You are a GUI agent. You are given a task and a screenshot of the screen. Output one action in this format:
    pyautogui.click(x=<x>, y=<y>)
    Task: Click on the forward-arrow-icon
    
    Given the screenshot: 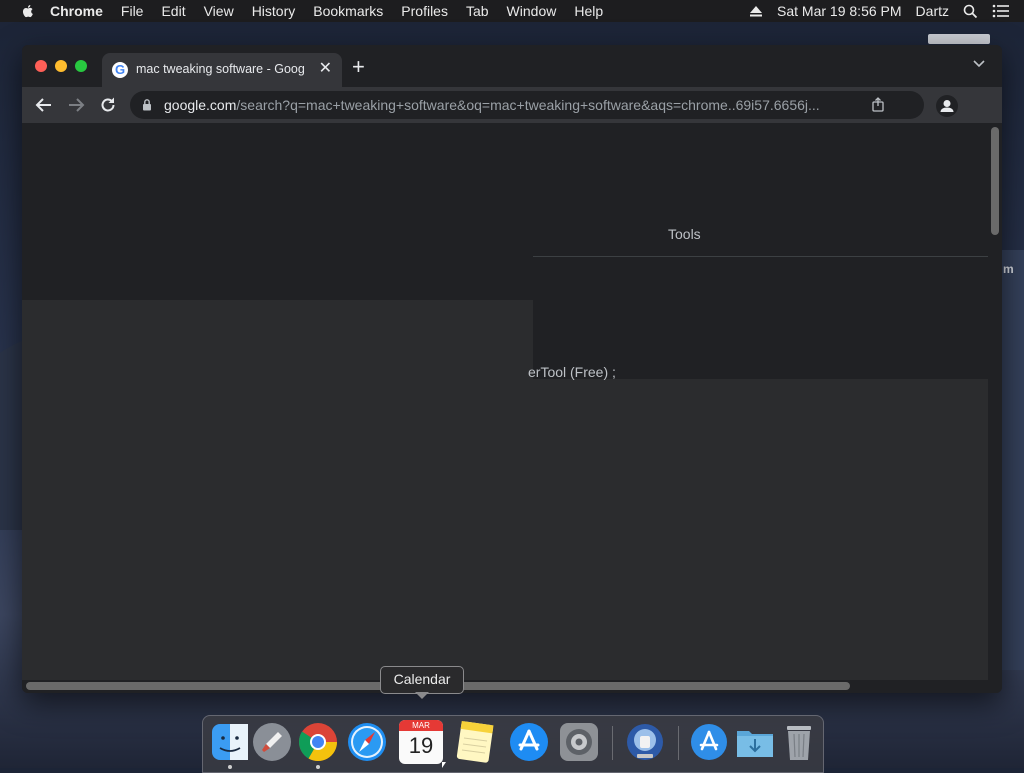 What is the action you would take?
    pyautogui.click(x=76, y=105)
    